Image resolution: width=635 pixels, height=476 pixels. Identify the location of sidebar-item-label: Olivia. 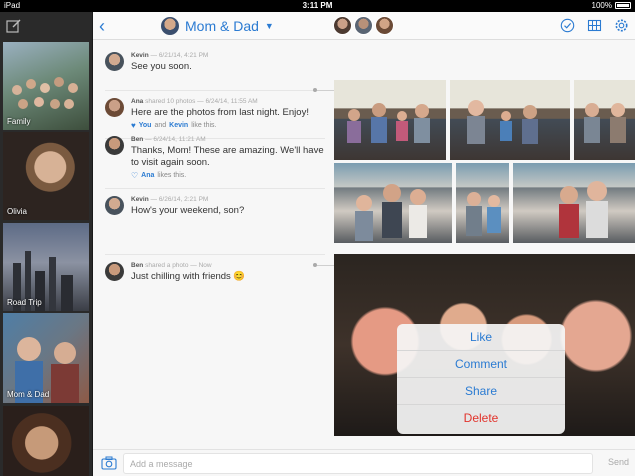
(17, 211).